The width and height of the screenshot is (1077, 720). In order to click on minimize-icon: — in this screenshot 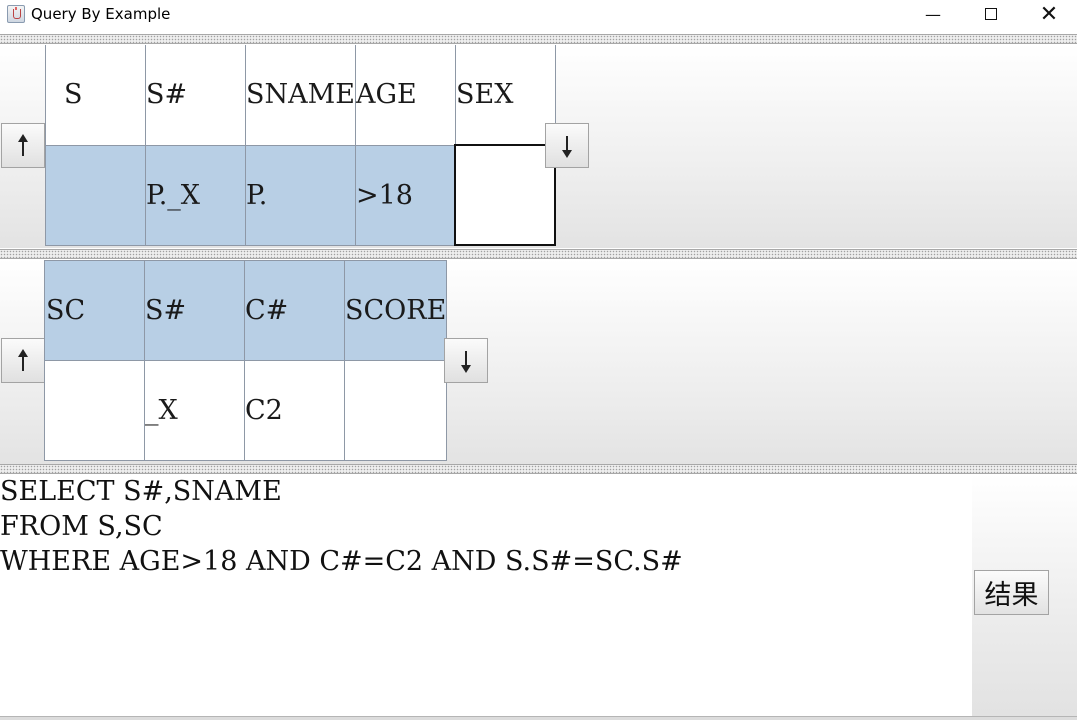, I will do `click(933, 14)`.